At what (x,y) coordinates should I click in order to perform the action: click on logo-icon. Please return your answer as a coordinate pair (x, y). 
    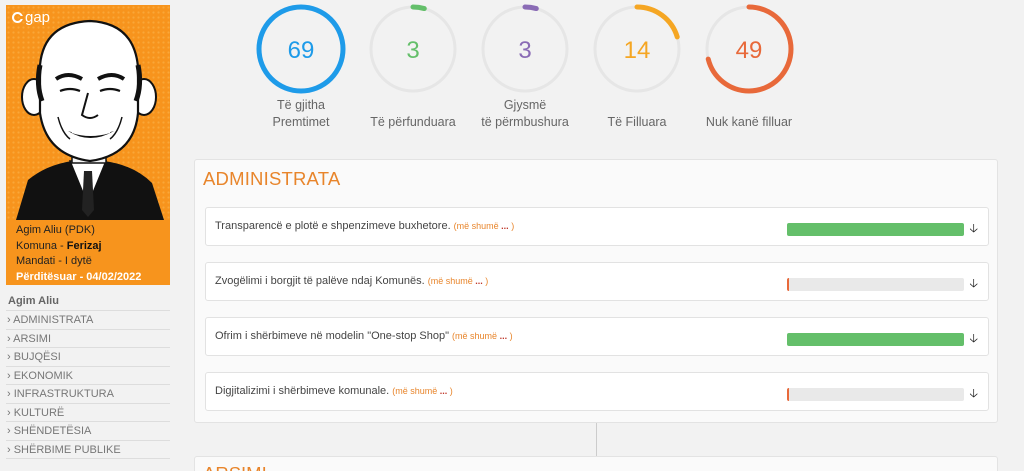
    Looking at the image, I should click on (18, 17).